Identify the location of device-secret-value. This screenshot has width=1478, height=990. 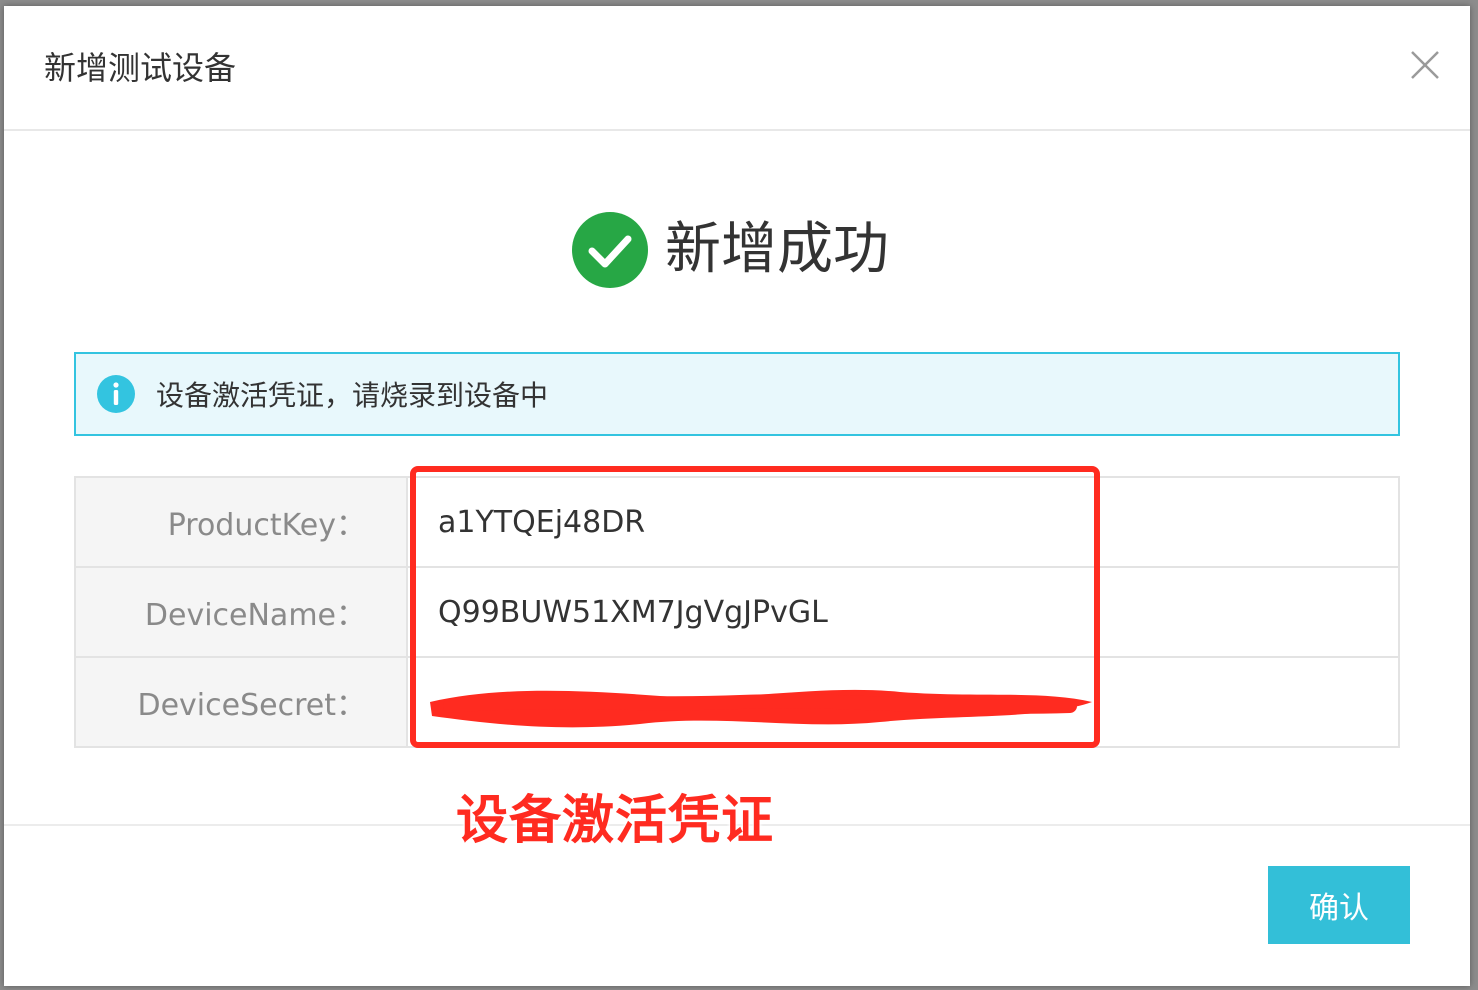
(903, 702).